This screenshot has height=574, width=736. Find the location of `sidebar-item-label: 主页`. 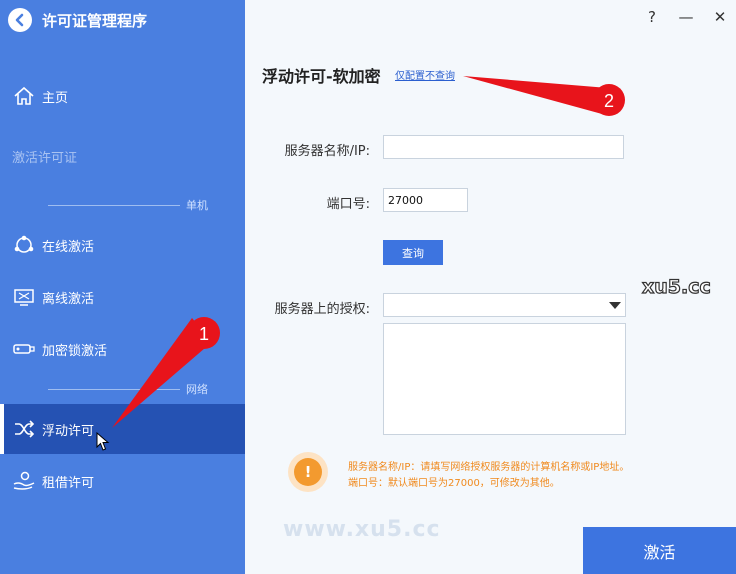

sidebar-item-label: 主页 is located at coordinates (55, 98).